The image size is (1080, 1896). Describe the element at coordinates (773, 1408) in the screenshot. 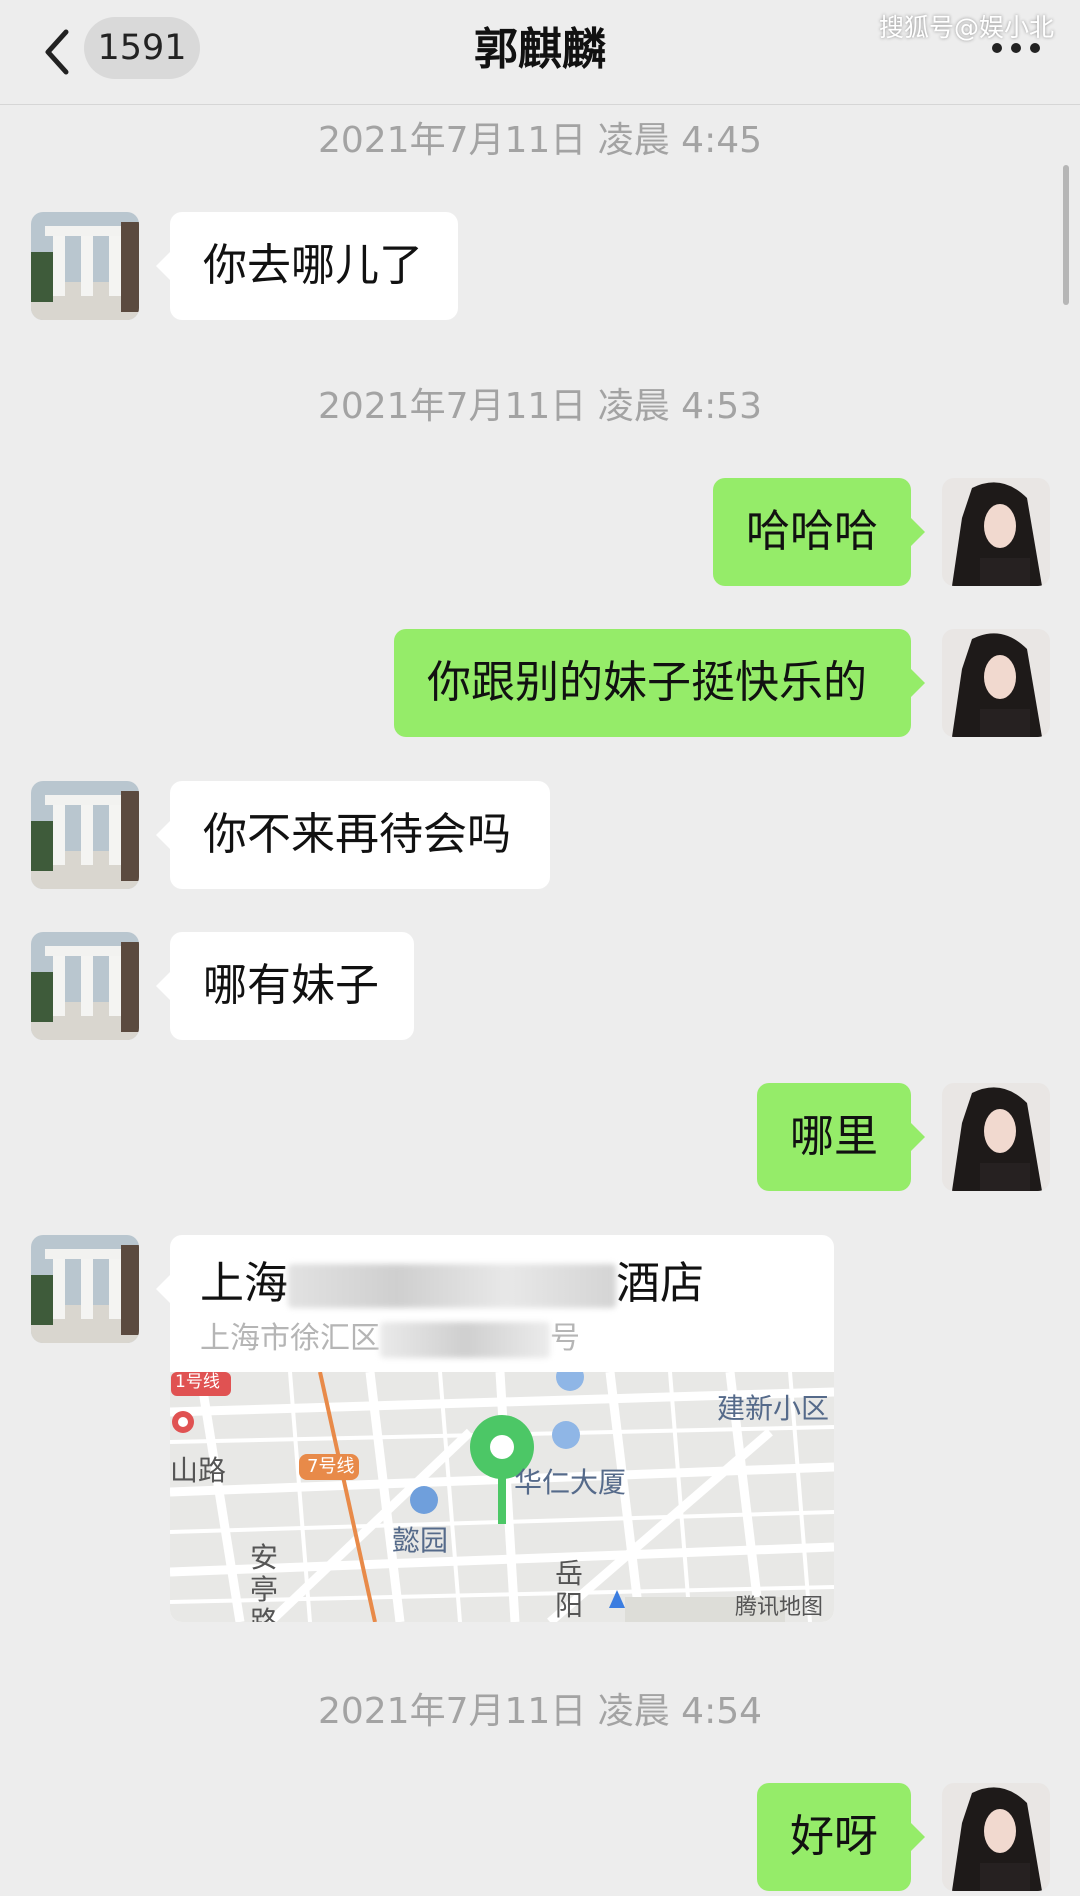

I see `map-label-district: 建新小区` at that location.